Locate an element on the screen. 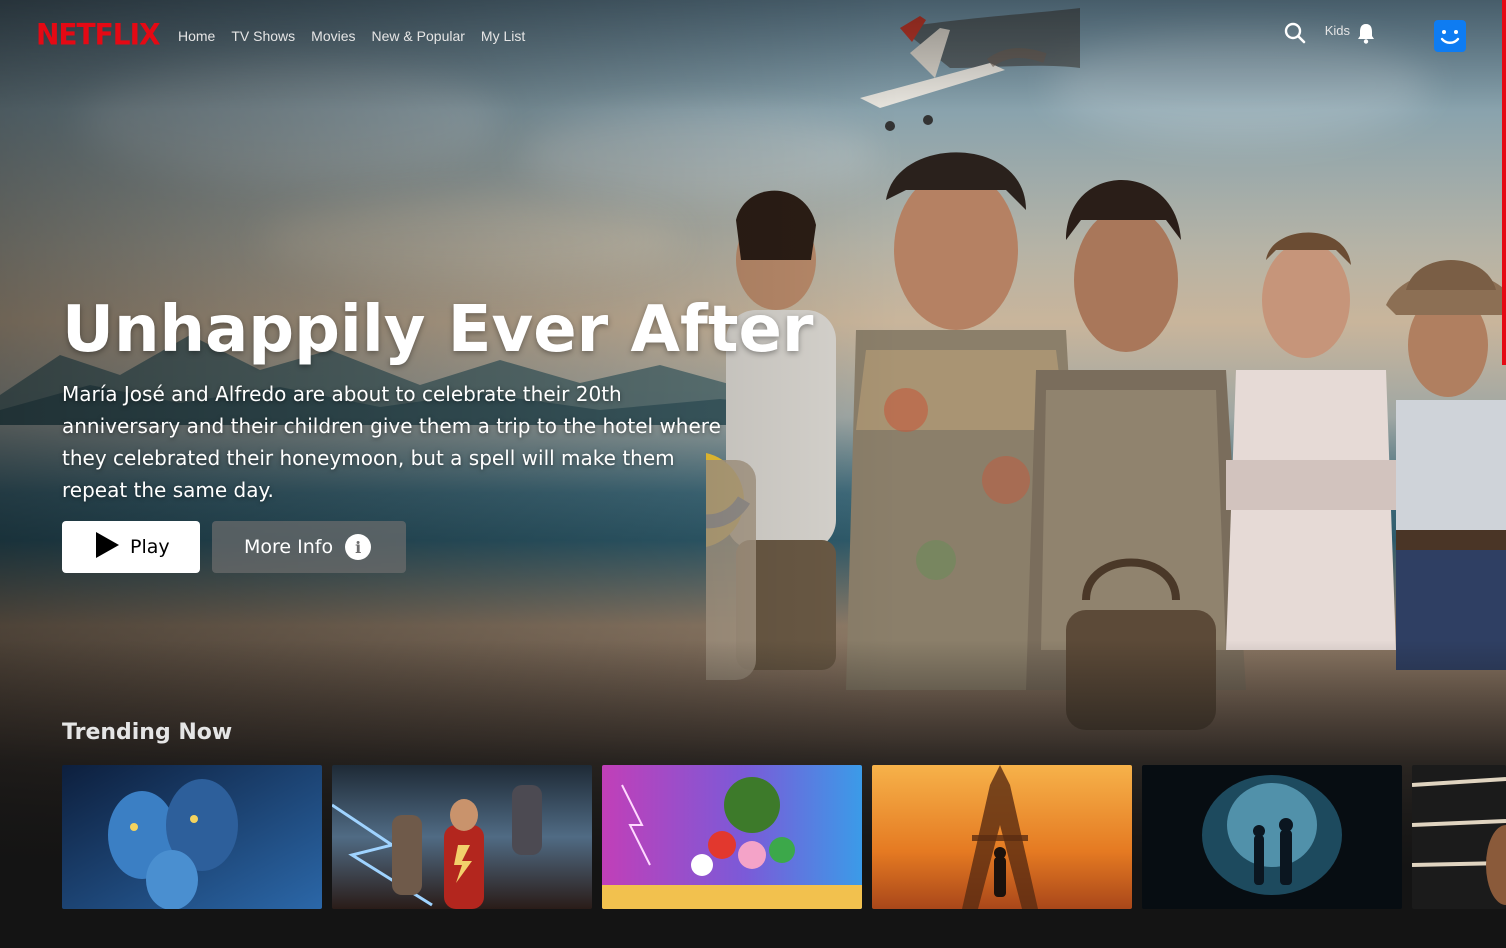  netflix-logo: NETFLIX is located at coordinates (98, 34).